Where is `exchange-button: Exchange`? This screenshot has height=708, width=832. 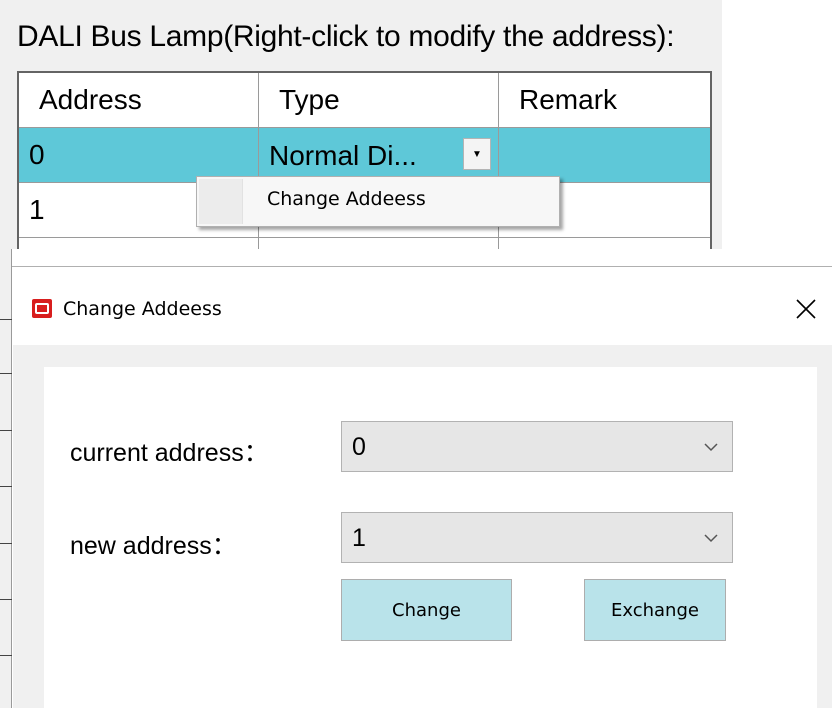
exchange-button: Exchange is located at coordinates (655, 610).